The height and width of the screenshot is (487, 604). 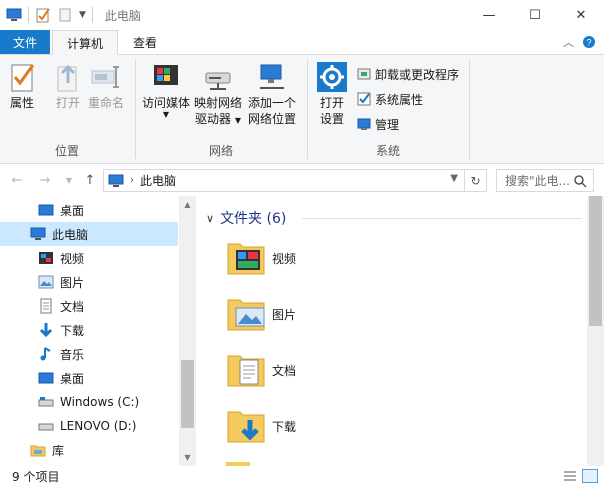 I want to click on details-view-icon, so click(x=570, y=476).